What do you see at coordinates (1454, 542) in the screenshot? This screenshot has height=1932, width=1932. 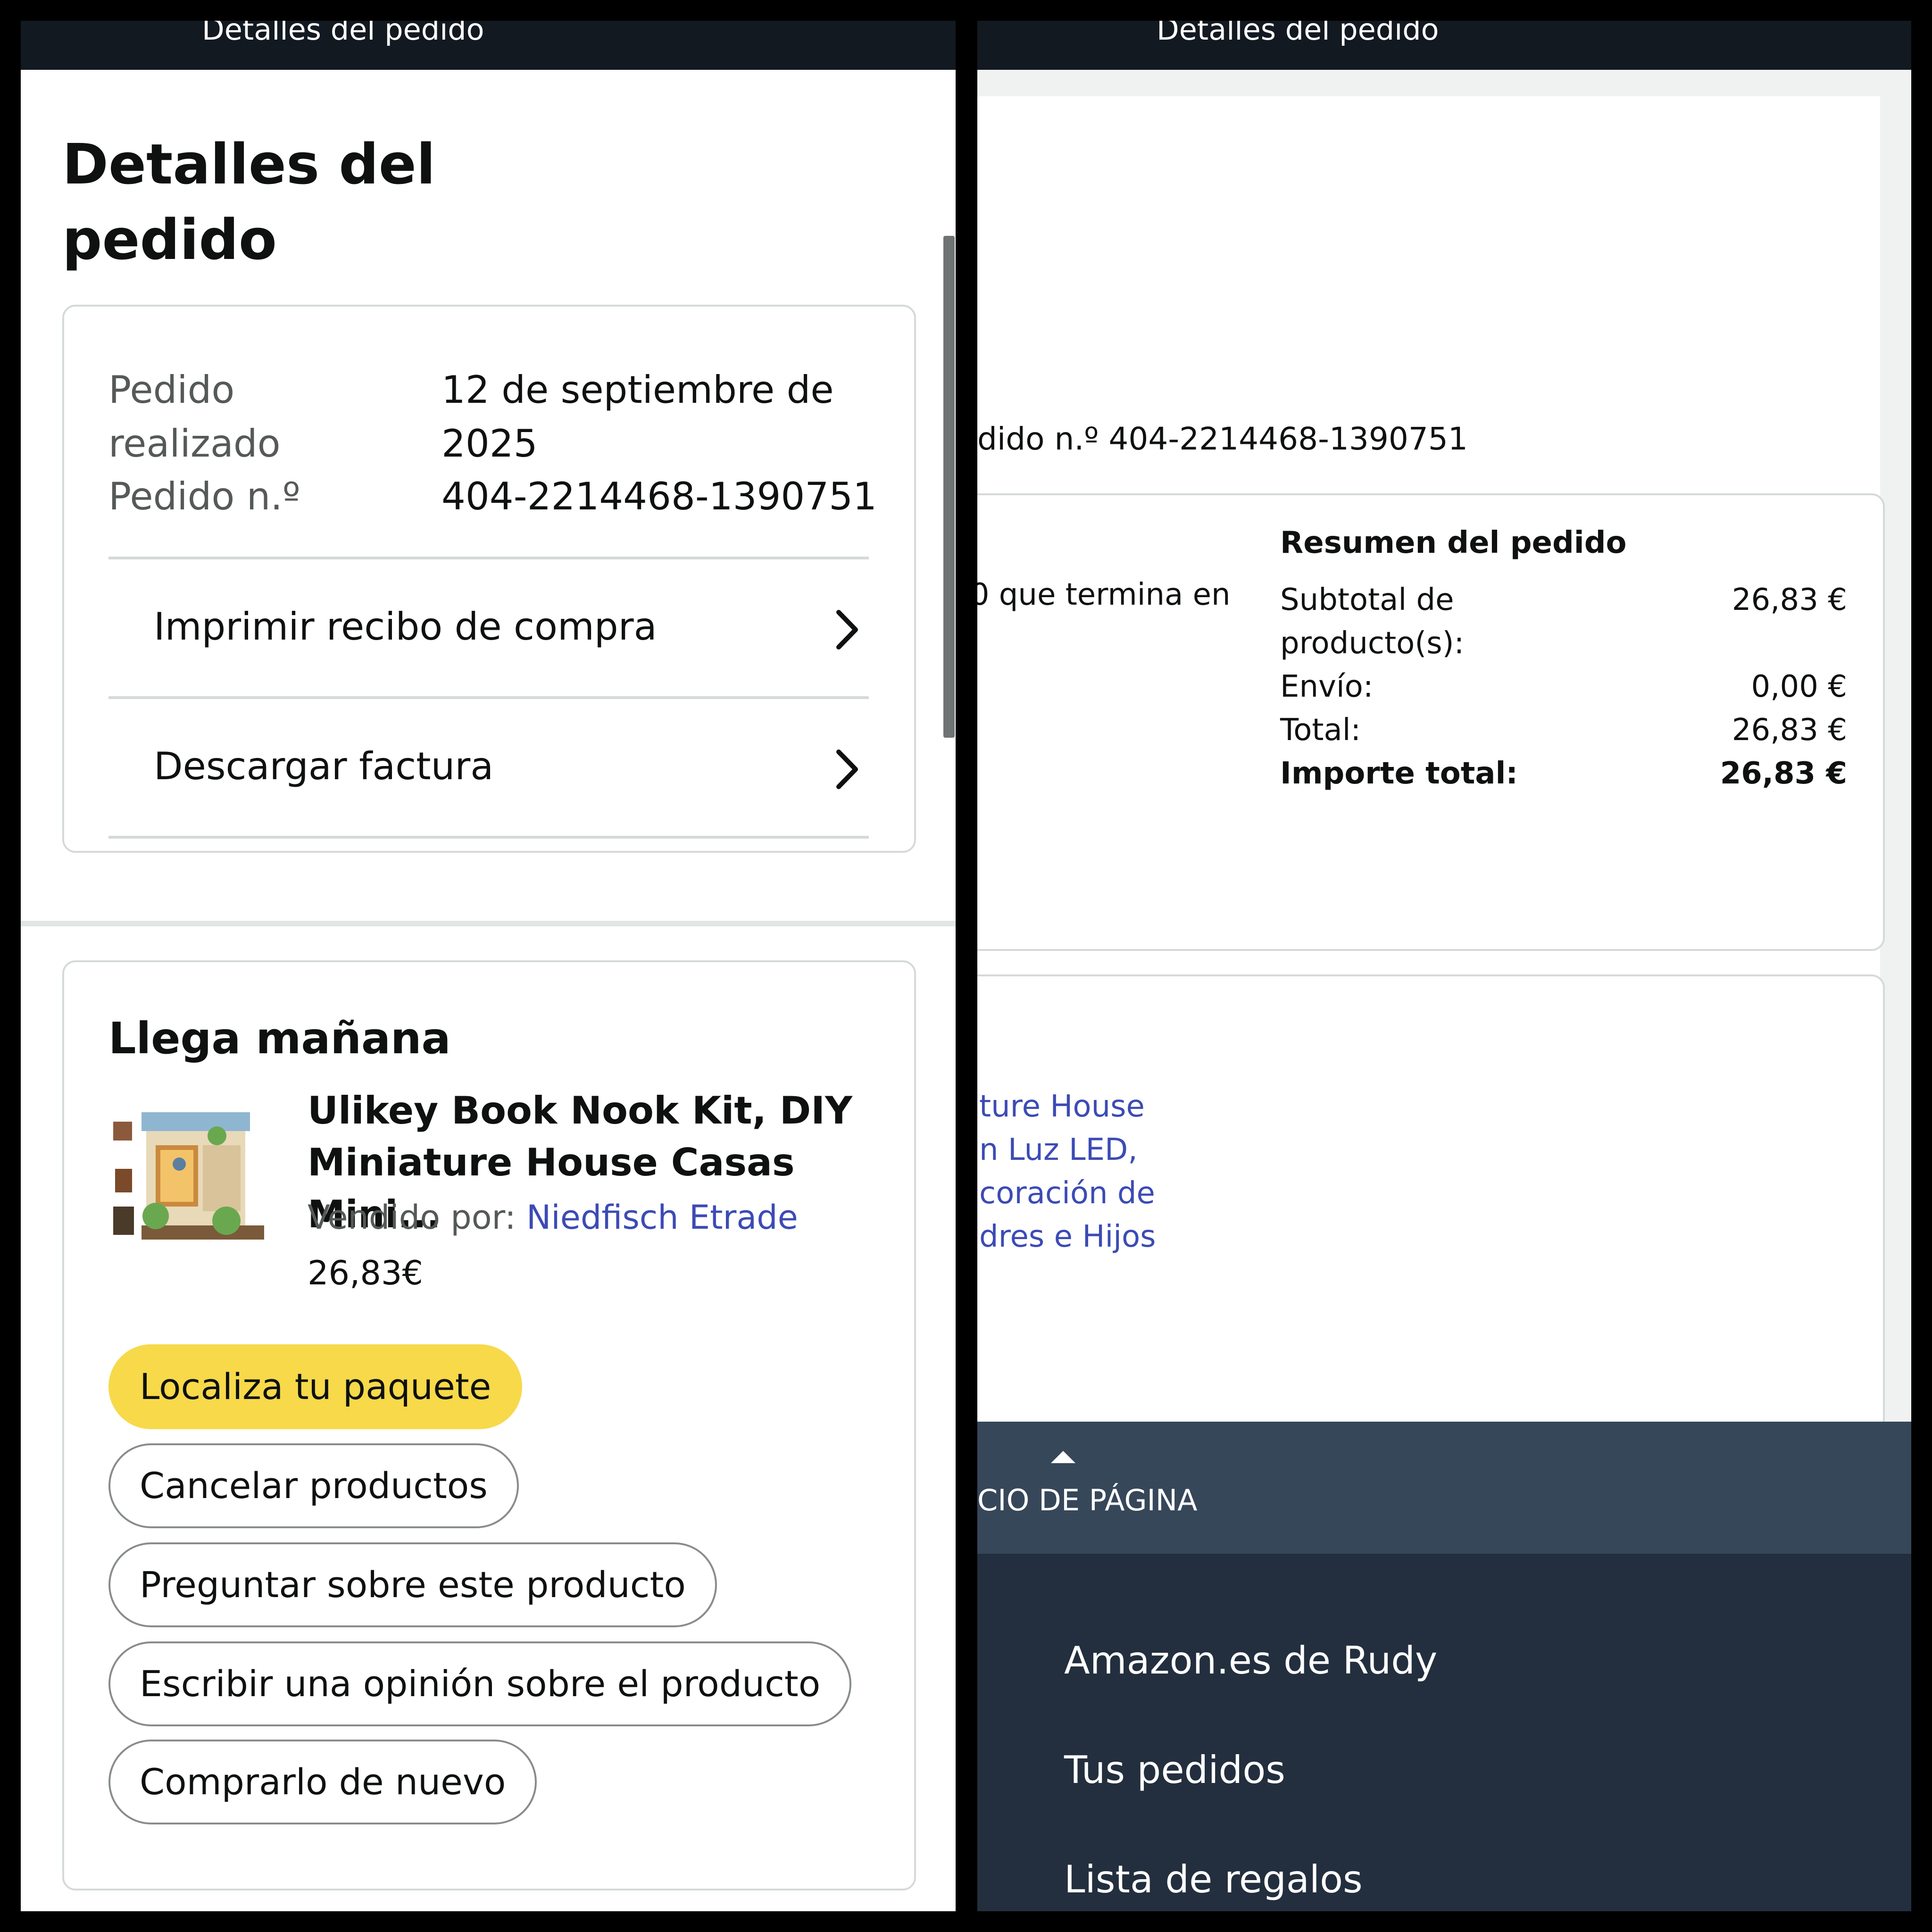 I see `order-summary-title: Resumen del pedido` at bounding box center [1454, 542].